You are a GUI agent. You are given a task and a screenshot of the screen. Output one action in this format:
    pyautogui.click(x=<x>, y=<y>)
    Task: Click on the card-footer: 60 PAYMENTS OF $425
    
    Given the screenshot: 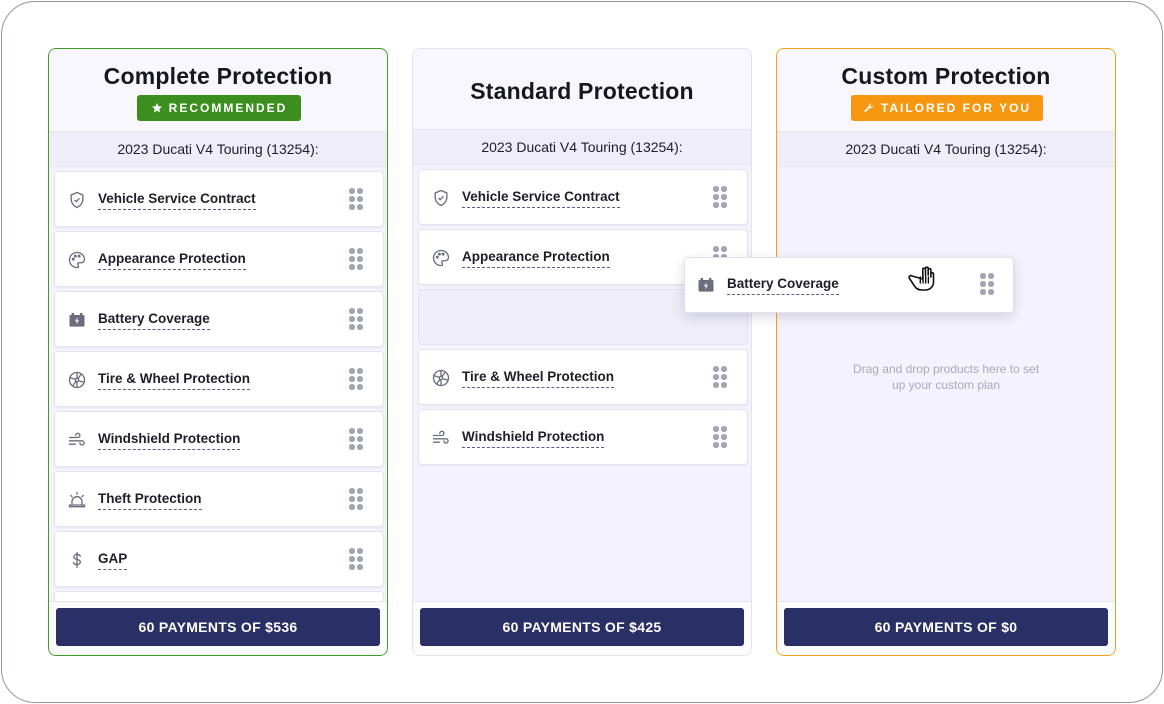 What is the action you would take?
    pyautogui.click(x=582, y=628)
    